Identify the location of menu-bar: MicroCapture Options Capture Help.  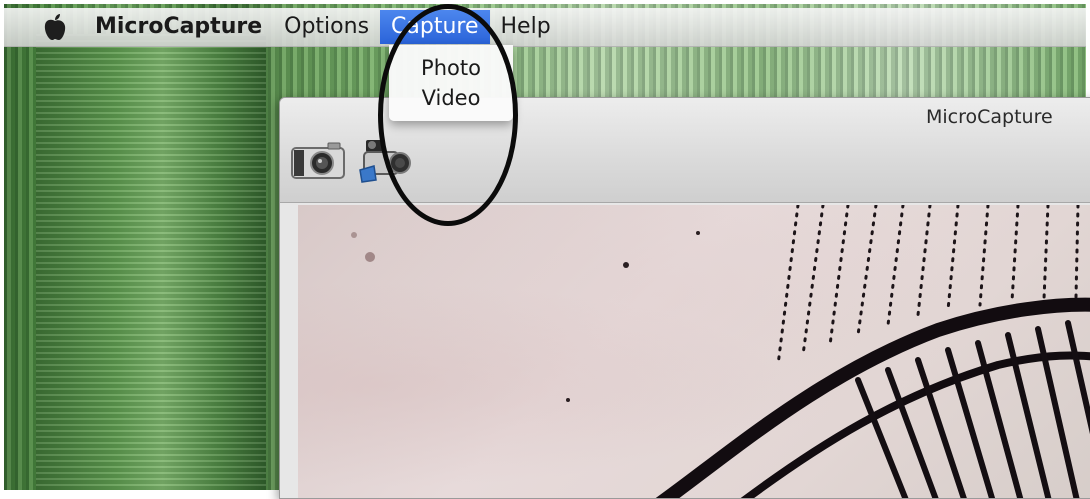
(545, 27).